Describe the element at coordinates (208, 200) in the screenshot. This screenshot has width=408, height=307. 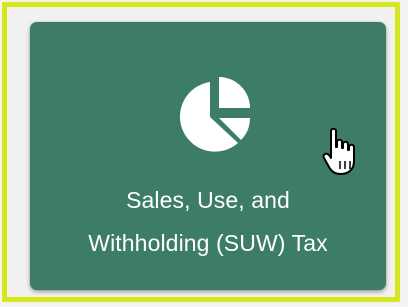
I see `tile-label-line-1: Sales, Use, and` at that location.